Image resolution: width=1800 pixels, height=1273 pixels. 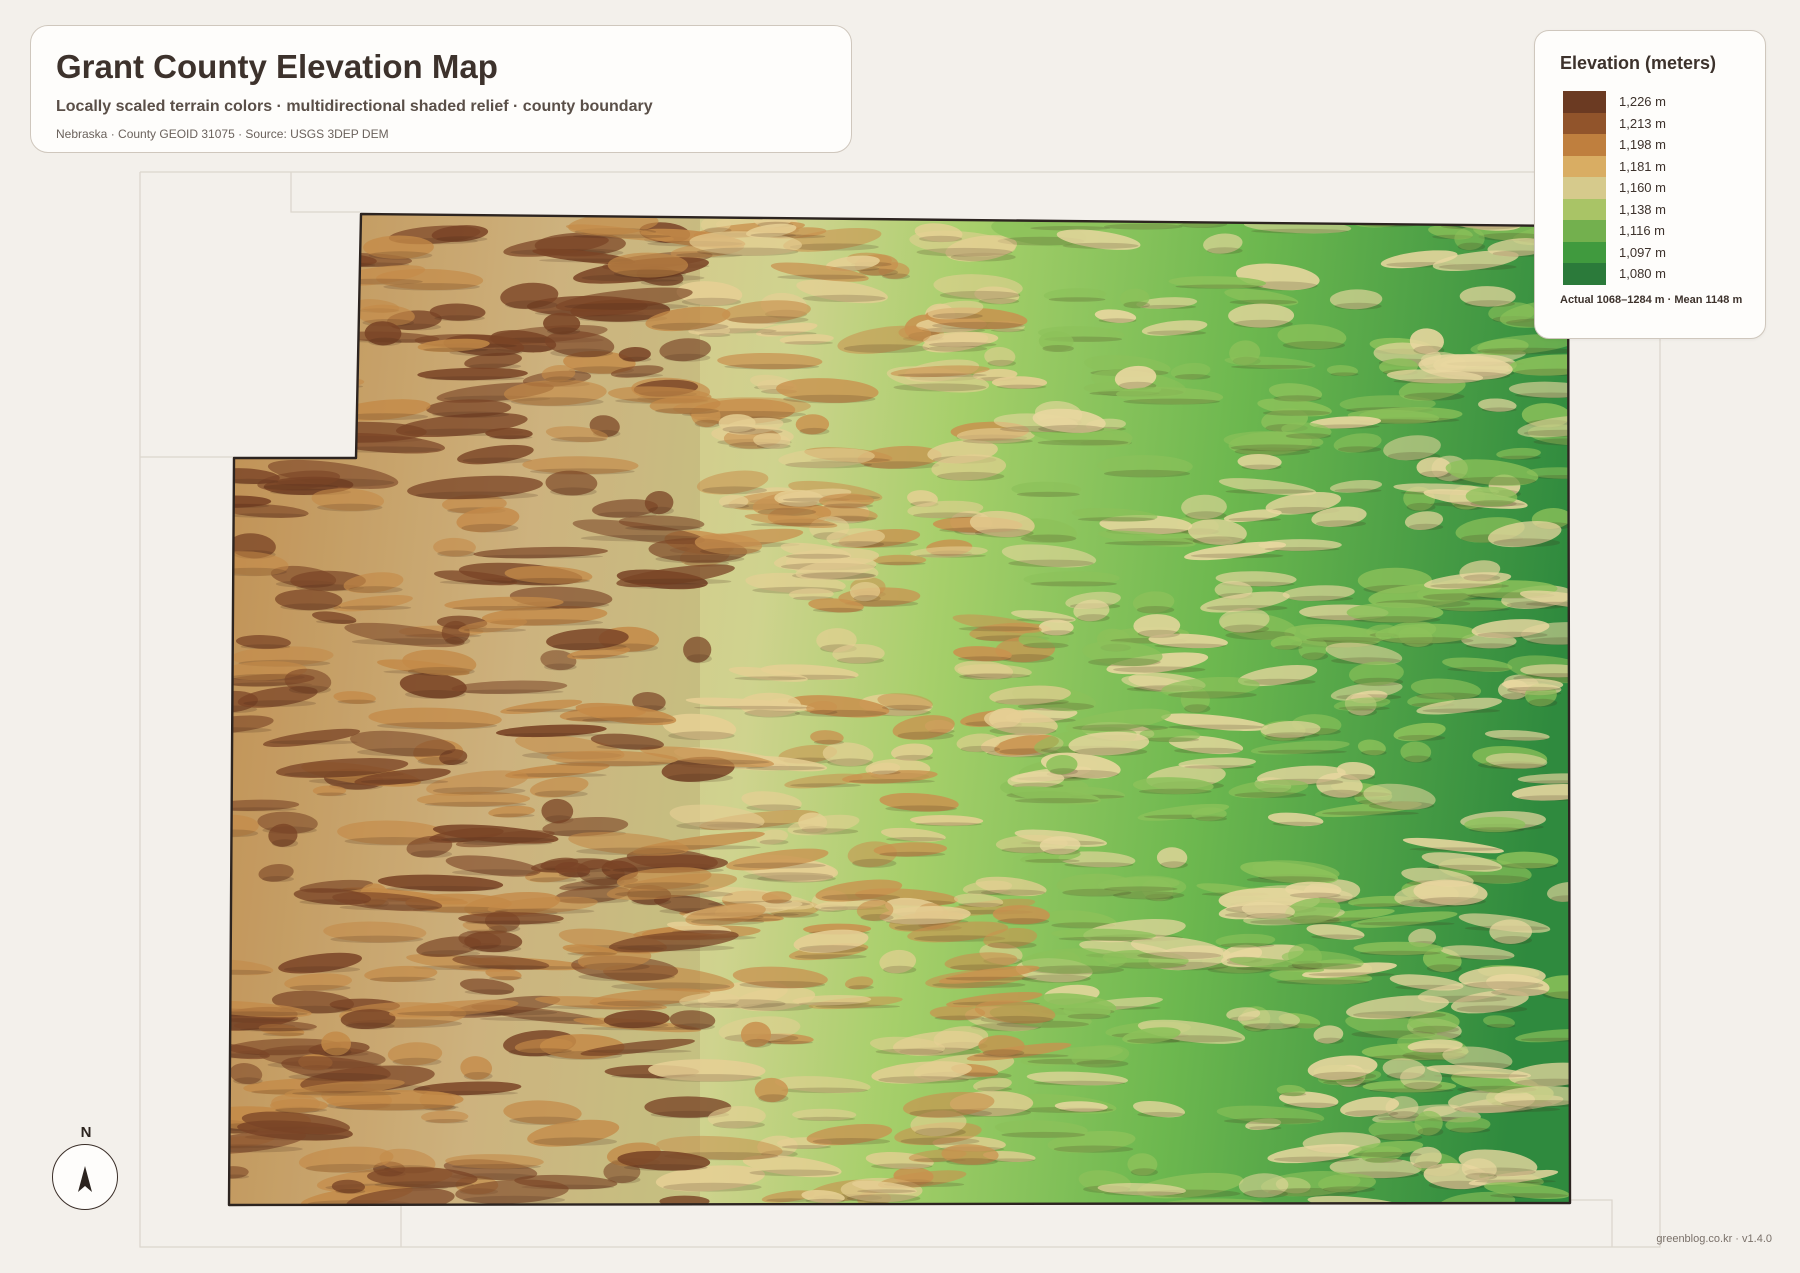 What do you see at coordinates (1642, 166) in the screenshot?
I see `legend-label: 1,181 m` at bounding box center [1642, 166].